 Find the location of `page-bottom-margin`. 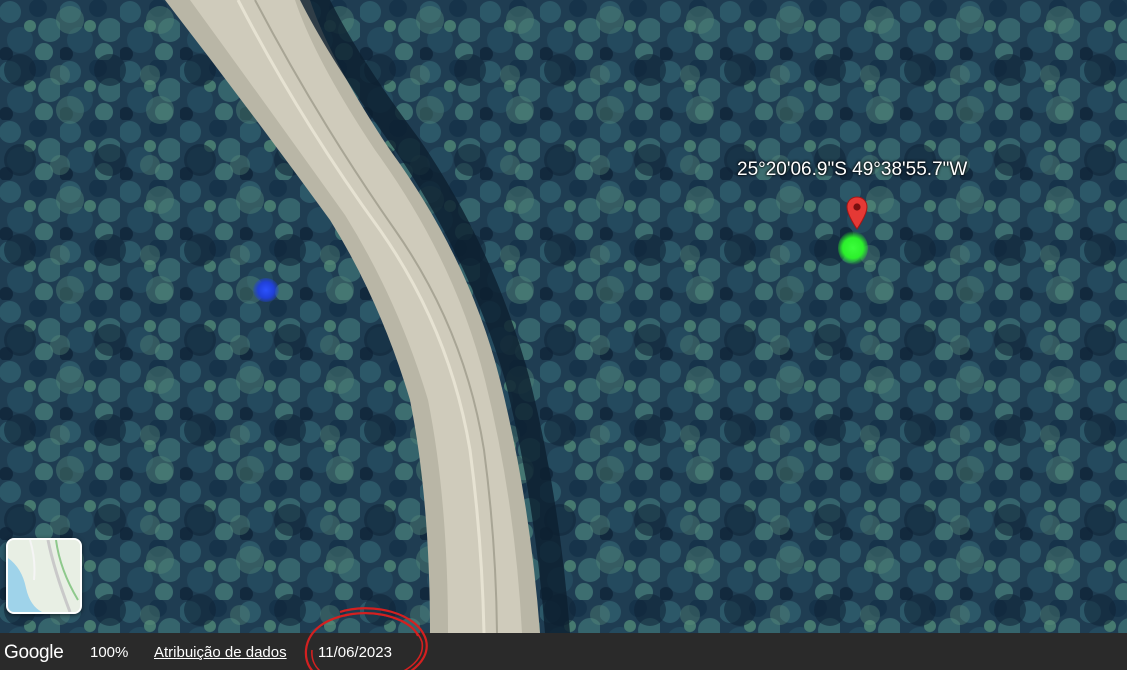

page-bottom-margin is located at coordinates (563, 679).